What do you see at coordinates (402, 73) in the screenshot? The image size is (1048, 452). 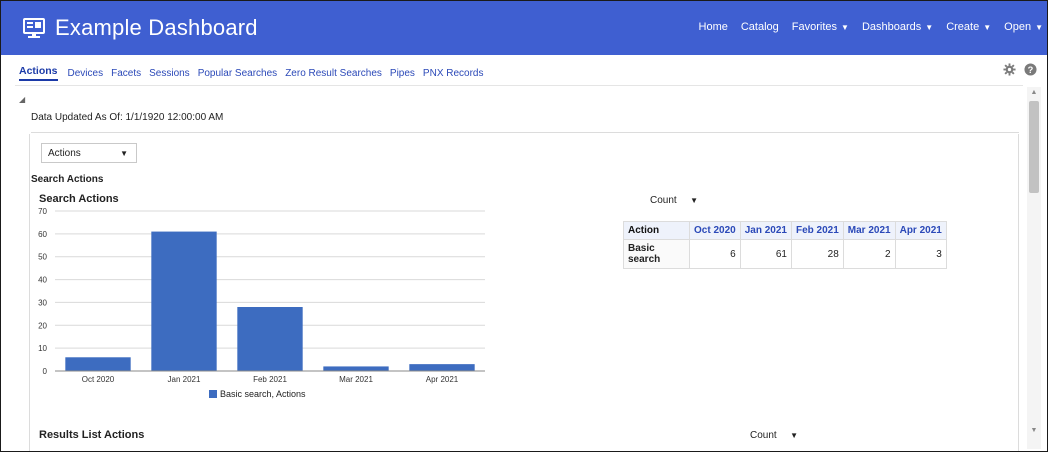 I see `tab-pipes: Pipes` at bounding box center [402, 73].